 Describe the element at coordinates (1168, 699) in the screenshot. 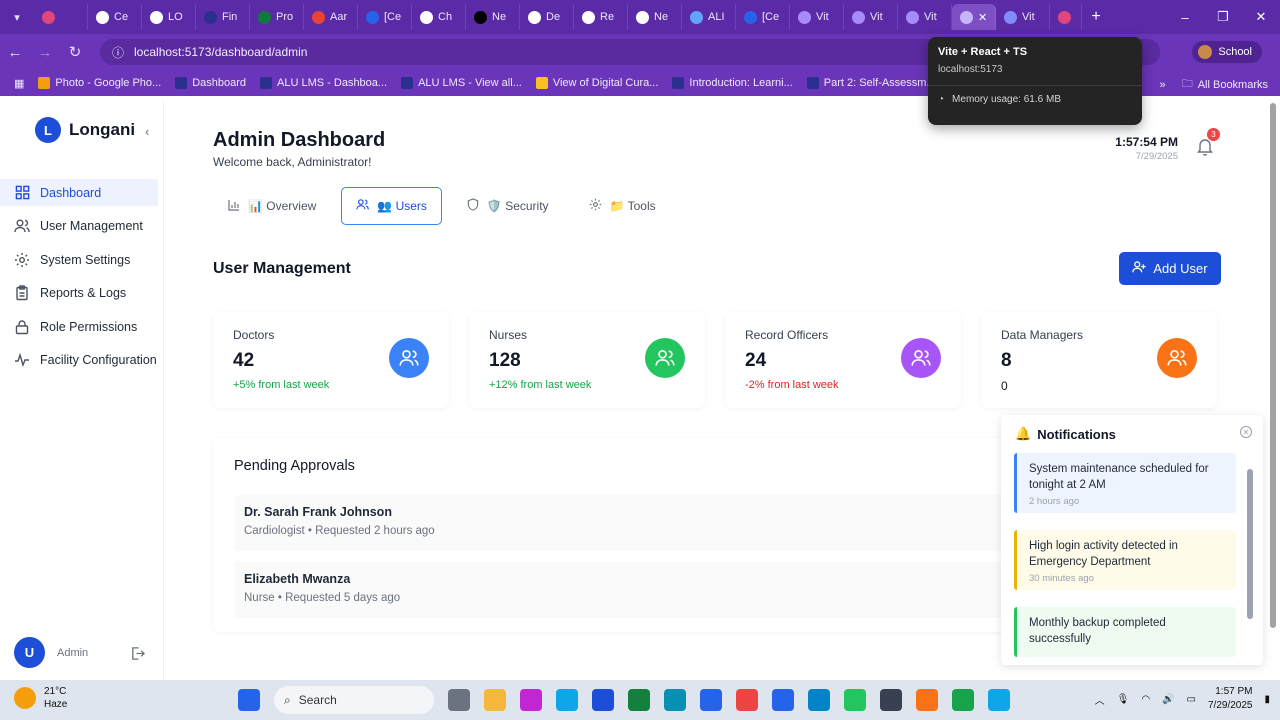

I see `volume-icon: 🔊` at that location.